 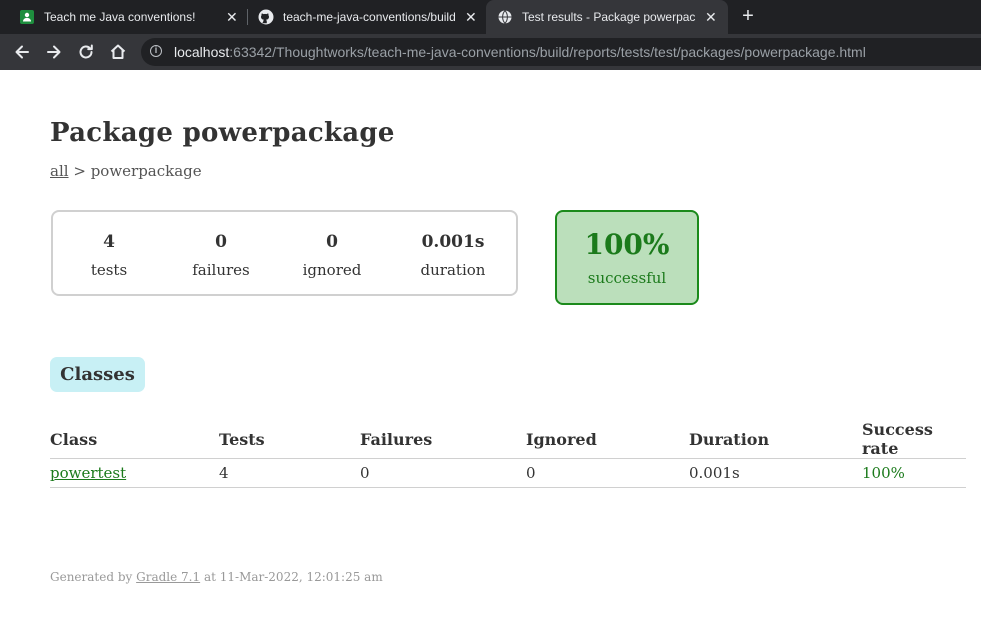 What do you see at coordinates (914, 438) in the screenshot?
I see `column-header-success-rate: Success rate` at bounding box center [914, 438].